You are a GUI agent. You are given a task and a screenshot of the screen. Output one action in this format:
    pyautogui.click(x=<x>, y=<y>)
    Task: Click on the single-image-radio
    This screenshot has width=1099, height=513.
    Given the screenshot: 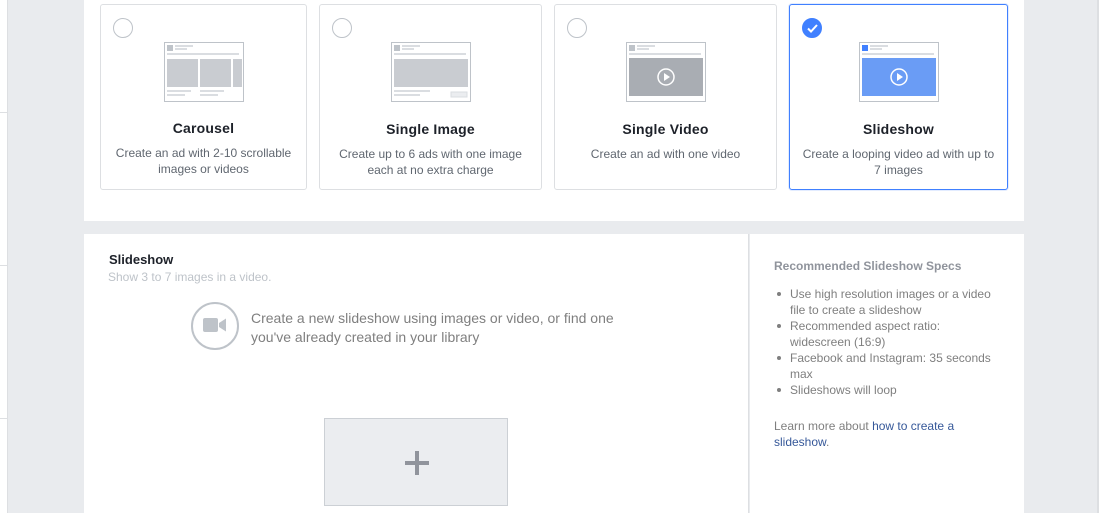 What is the action you would take?
    pyautogui.click(x=342, y=28)
    